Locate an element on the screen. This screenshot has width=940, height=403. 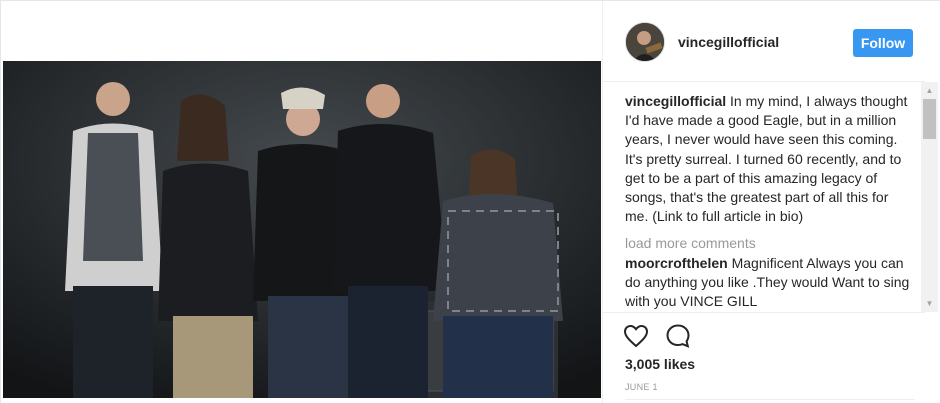
post-date: JUNE 1 is located at coordinates (641, 387).